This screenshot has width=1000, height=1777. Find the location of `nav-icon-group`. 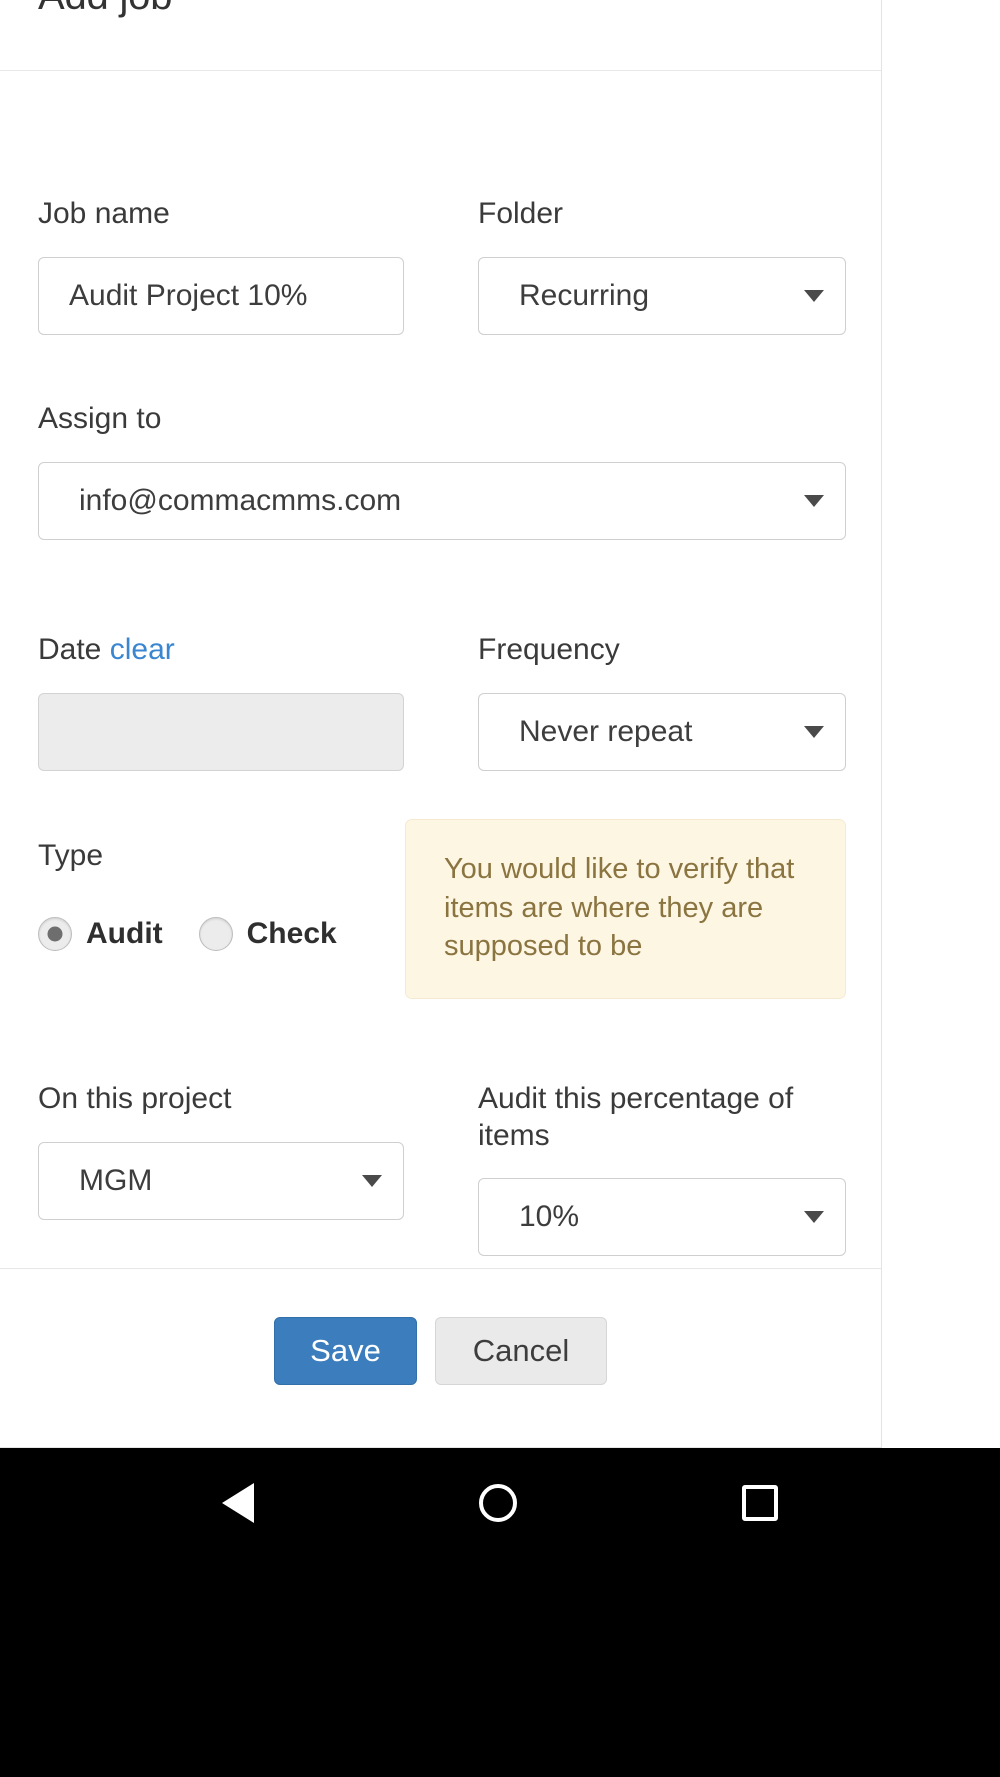

nav-icon-group is located at coordinates (500, 1503).